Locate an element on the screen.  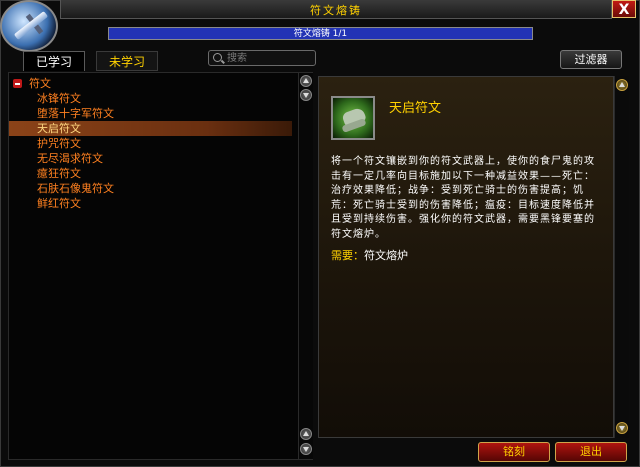
window-title: 符文熔铸 is located at coordinates (336, 10).